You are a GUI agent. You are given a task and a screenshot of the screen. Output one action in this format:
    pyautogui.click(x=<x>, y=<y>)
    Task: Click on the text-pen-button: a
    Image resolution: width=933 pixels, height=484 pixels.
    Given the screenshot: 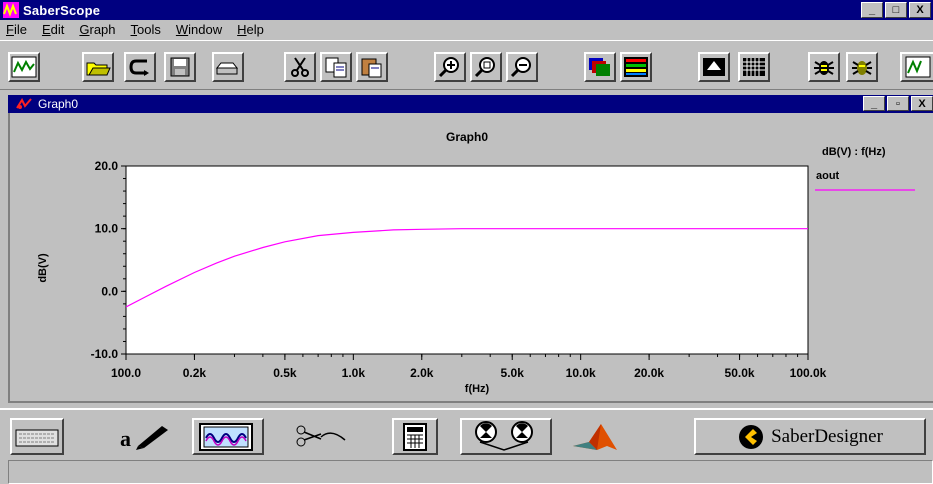 What is the action you would take?
    pyautogui.click(x=146, y=436)
    